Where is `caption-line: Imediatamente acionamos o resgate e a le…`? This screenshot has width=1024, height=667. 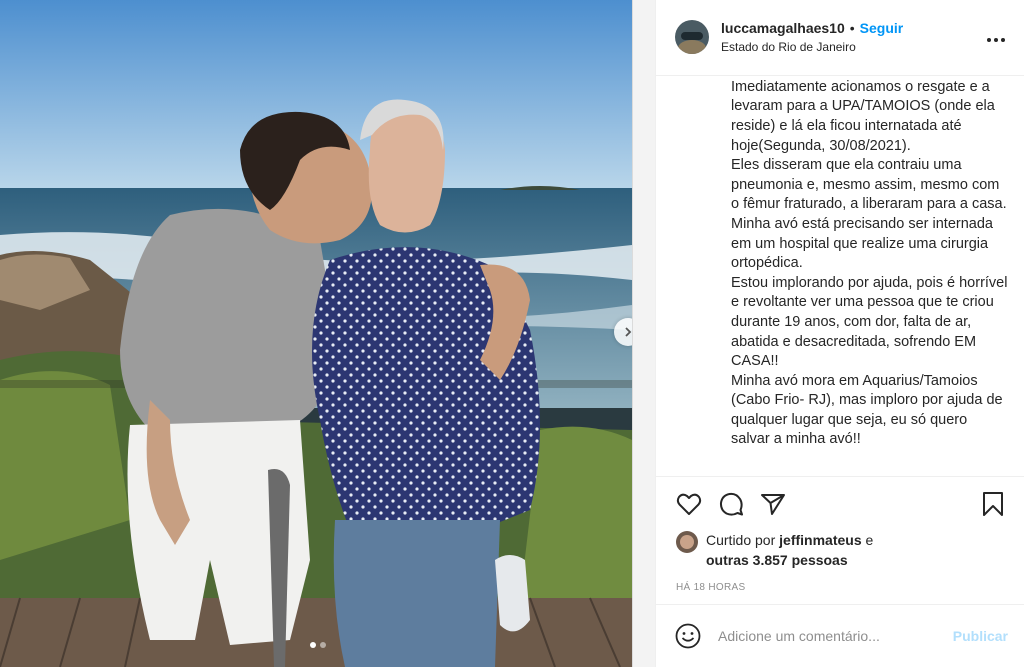
caption-line: Imediatamente acionamos o resgate e a le… is located at coordinates (863, 116).